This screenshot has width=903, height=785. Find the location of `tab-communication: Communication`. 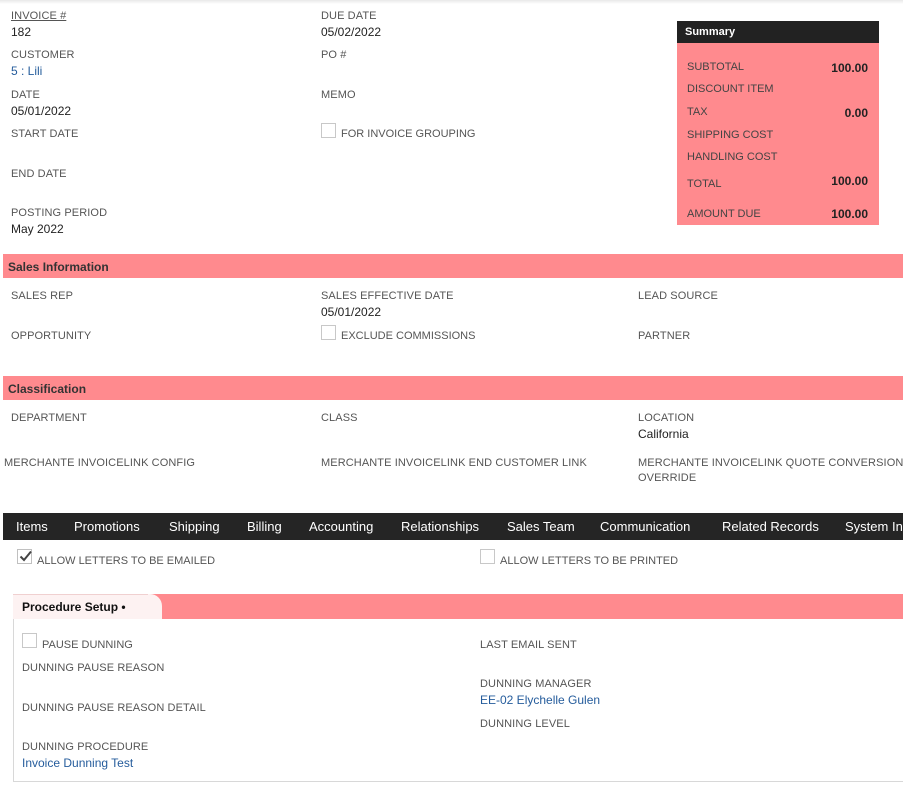

tab-communication: Communication is located at coordinates (645, 526).